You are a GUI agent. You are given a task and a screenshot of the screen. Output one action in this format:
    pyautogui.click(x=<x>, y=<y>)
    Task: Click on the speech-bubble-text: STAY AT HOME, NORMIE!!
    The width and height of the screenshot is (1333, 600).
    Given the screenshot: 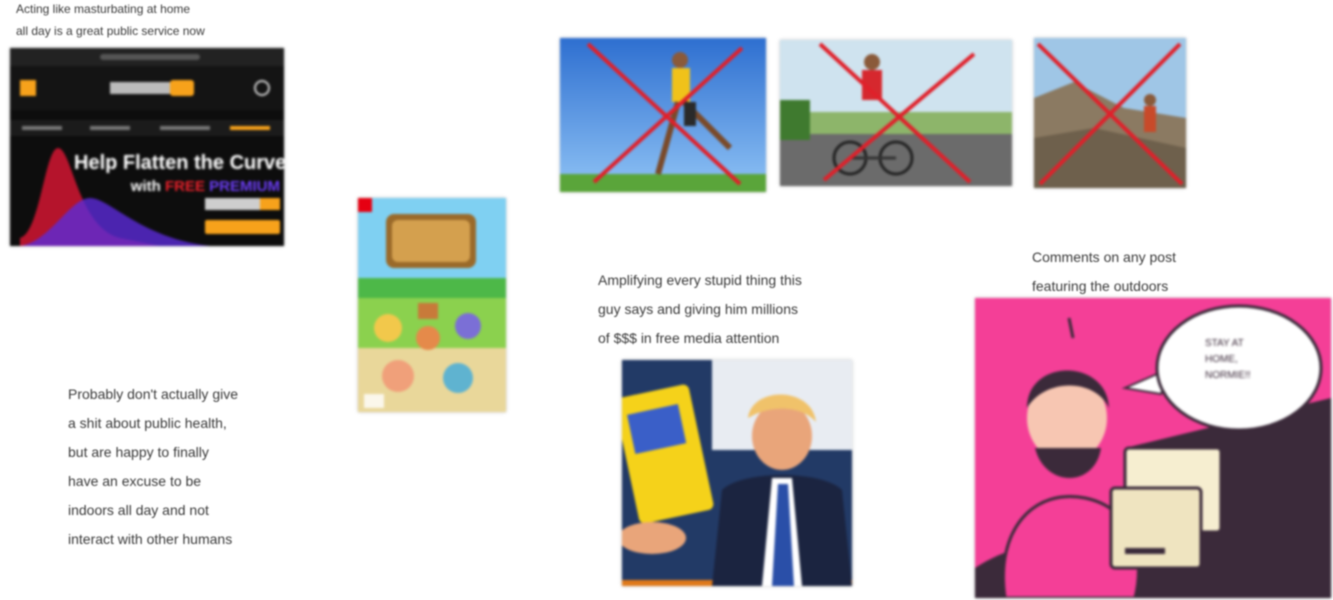 What is the action you would take?
    pyautogui.click(x=1228, y=359)
    